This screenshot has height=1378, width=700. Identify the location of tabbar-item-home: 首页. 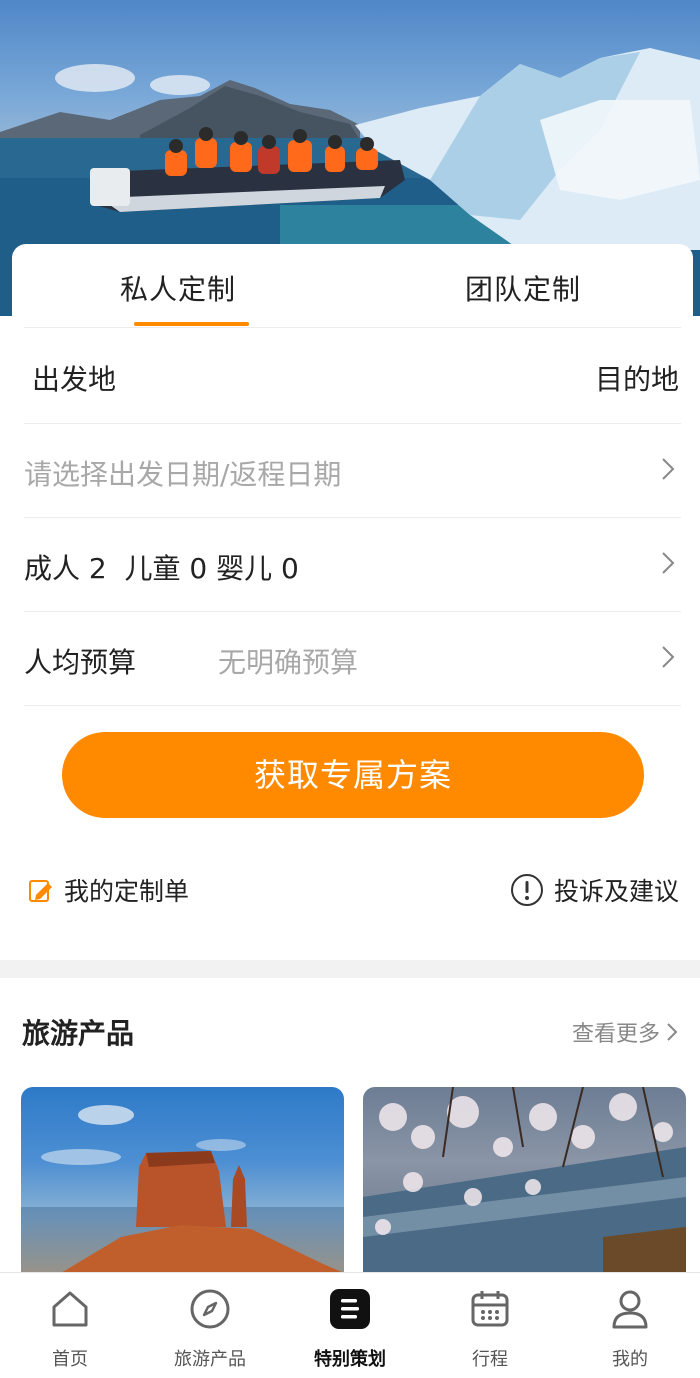
(70, 1325).